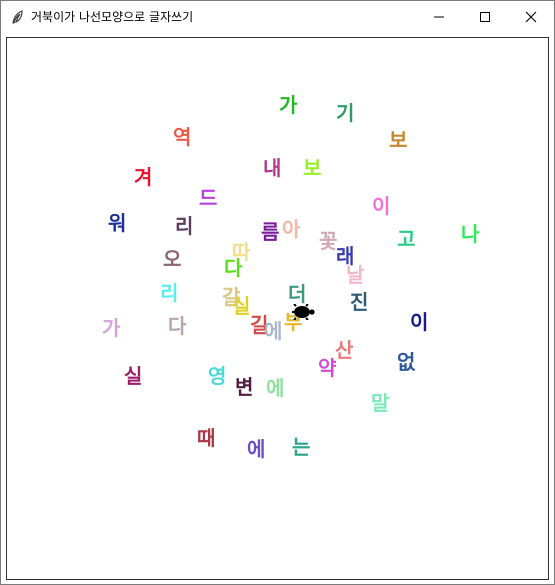 The width and height of the screenshot is (555, 585). I want to click on canvas-word: 없, so click(406, 362).